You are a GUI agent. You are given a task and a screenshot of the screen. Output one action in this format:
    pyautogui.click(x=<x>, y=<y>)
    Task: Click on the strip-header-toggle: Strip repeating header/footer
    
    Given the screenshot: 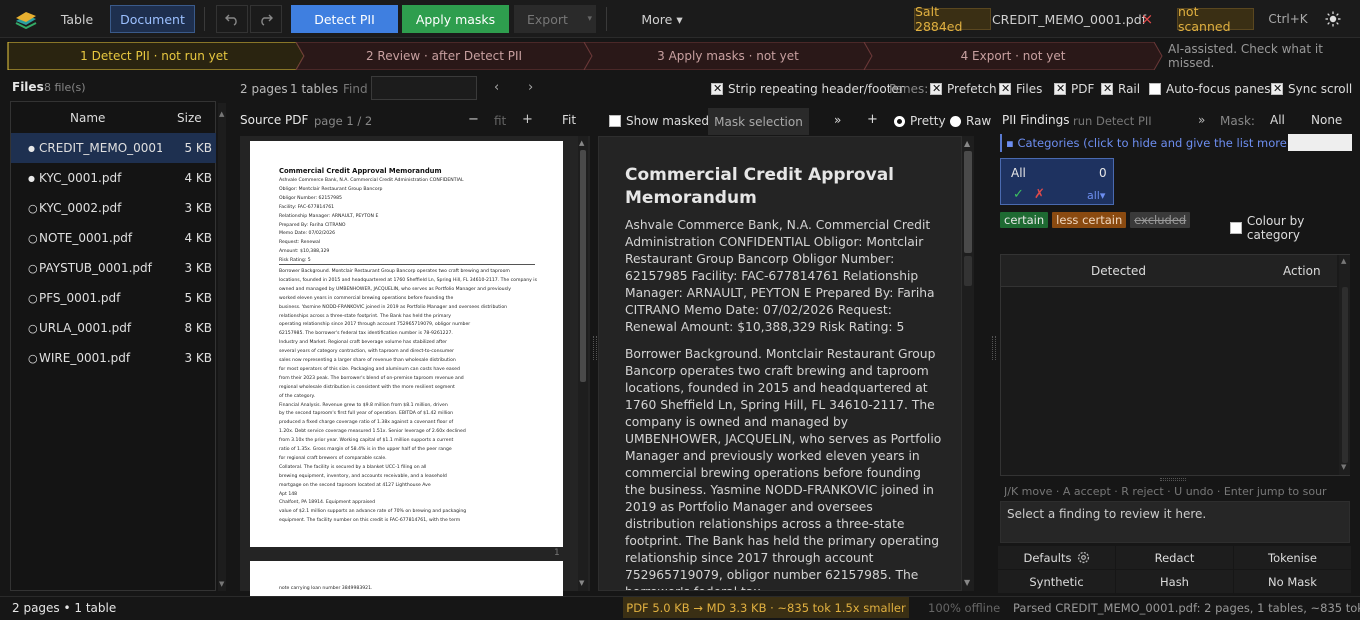 What is the action you would take?
    pyautogui.click(x=807, y=89)
    